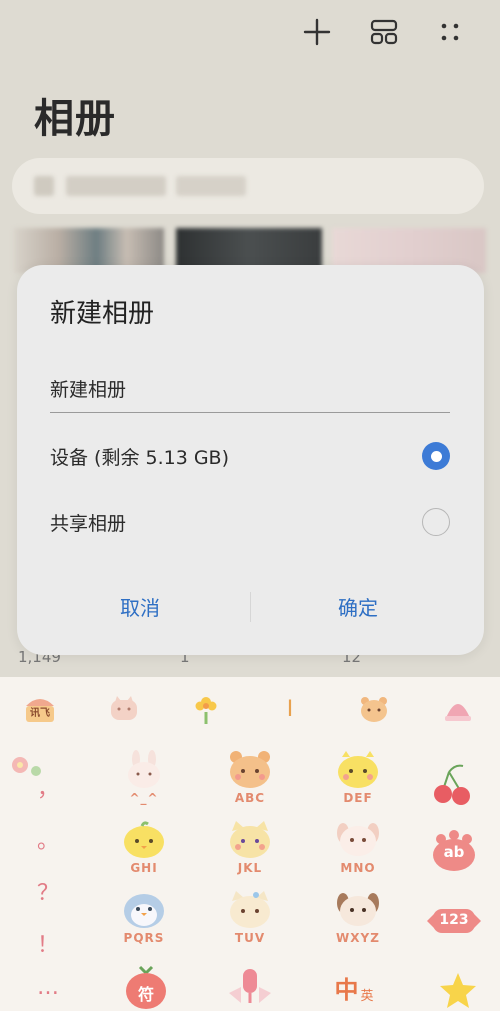 The height and width of the screenshot is (1011, 500). Describe the element at coordinates (250, 985) in the screenshot. I see `microphone-icon` at that location.